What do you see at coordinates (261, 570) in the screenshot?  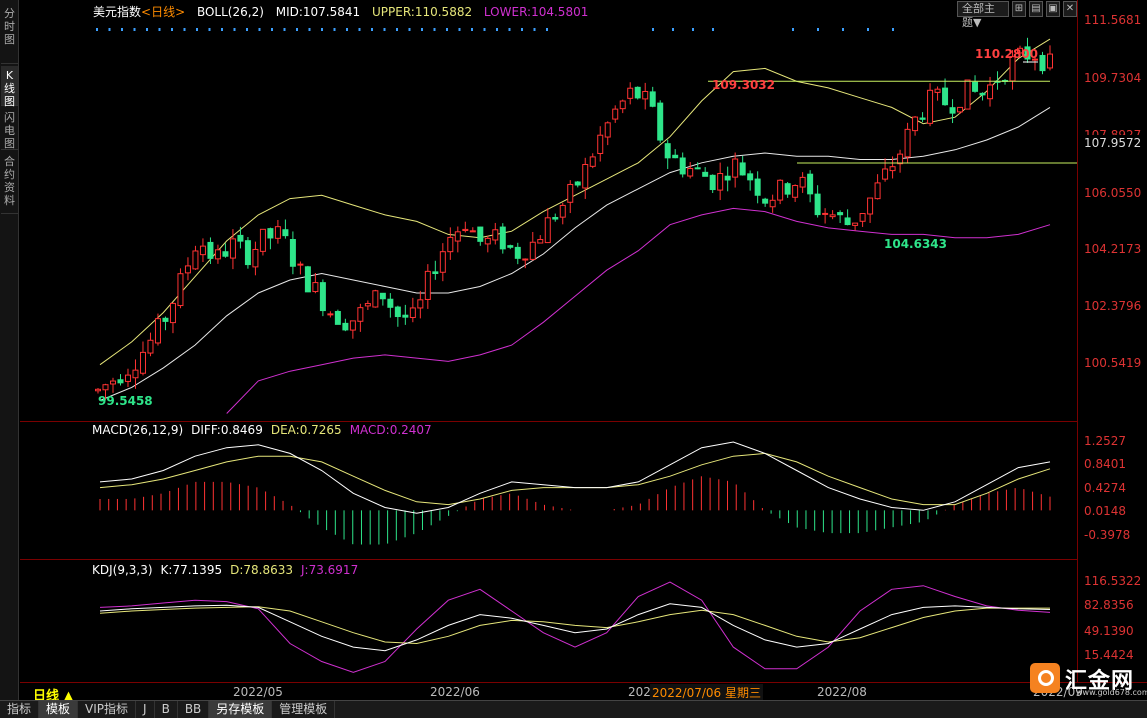 I see `kdj-d: D:78.8633` at bounding box center [261, 570].